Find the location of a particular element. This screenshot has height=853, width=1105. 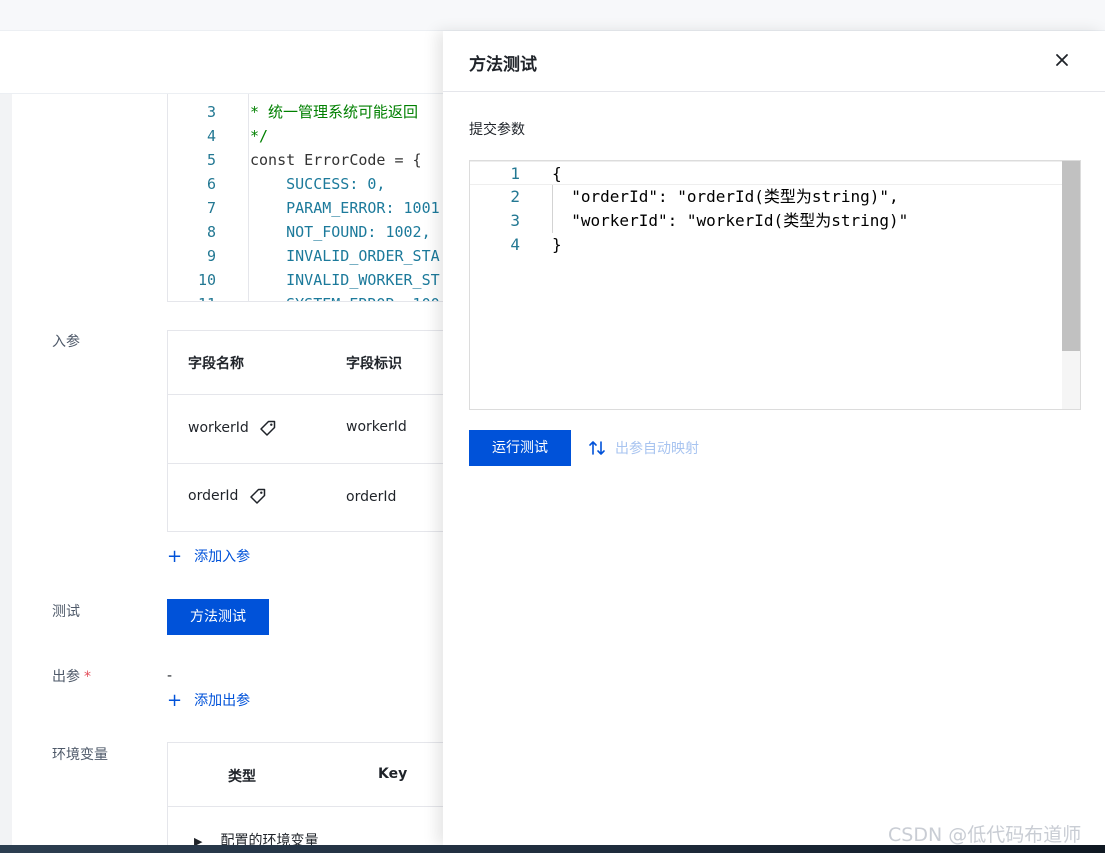

line-number: 11 is located at coordinates (192, 296).